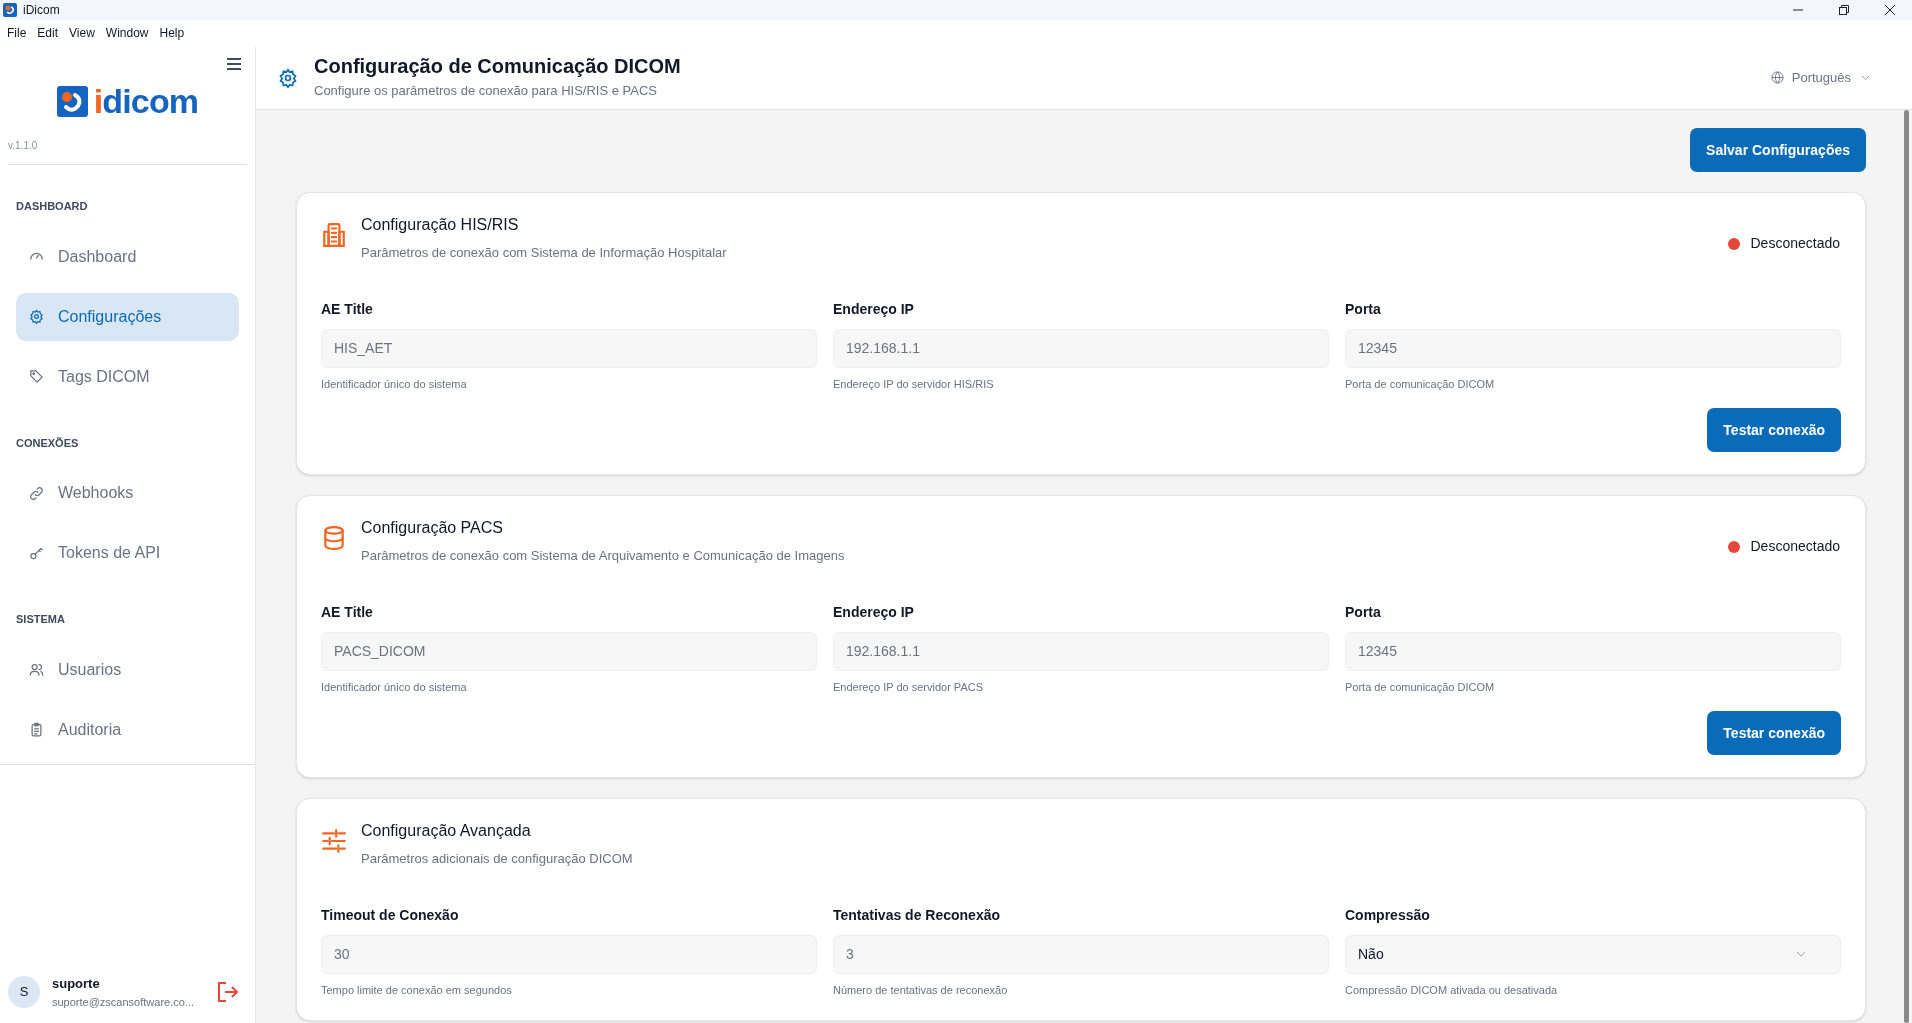 Image resolution: width=1912 pixels, height=1023 pixels. Describe the element at coordinates (48, 443) in the screenshot. I see `section-heading: CONEXÕES` at that location.